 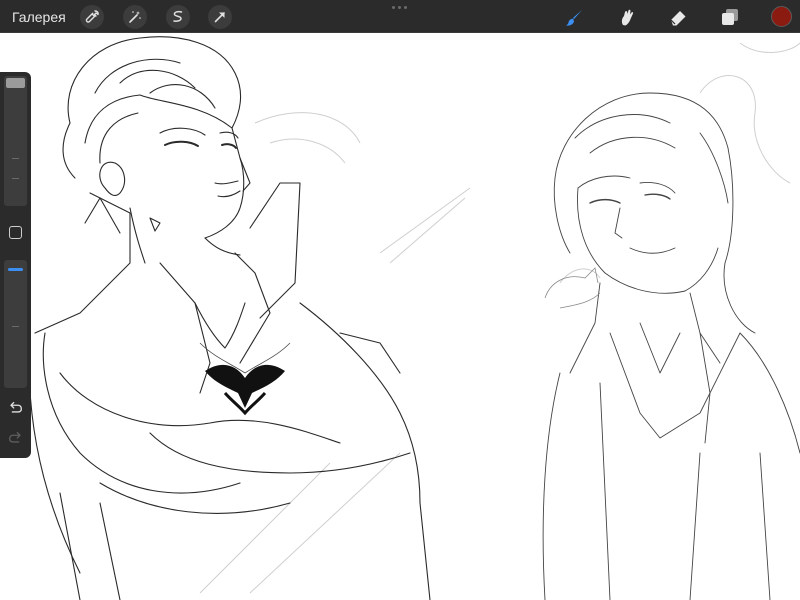 I want to click on undo-button, so click(x=15, y=407).